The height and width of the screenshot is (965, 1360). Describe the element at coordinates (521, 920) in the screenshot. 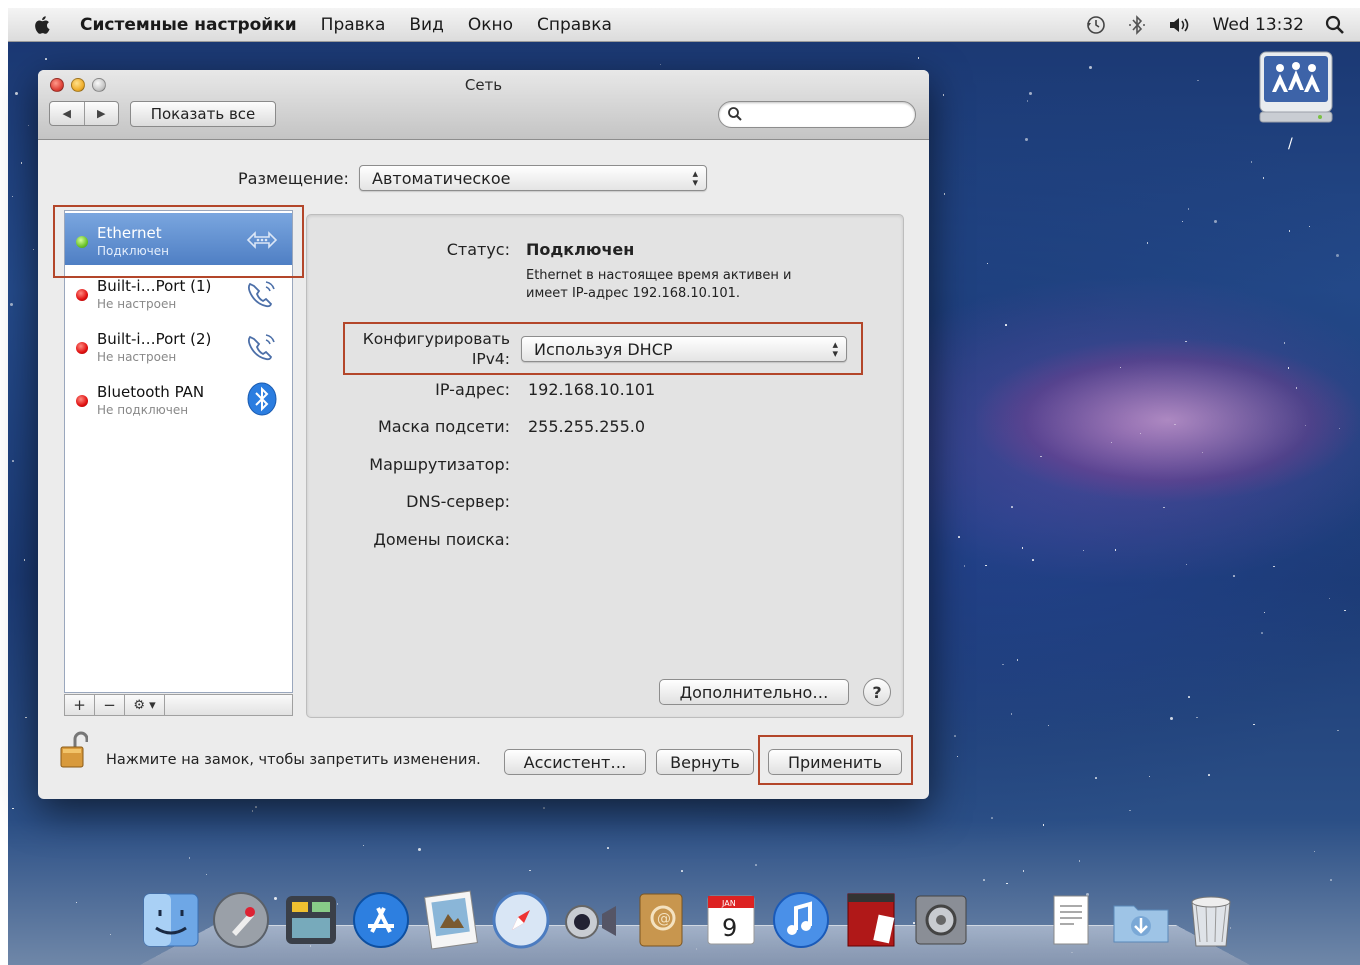

I see `safari-icon` at that location.